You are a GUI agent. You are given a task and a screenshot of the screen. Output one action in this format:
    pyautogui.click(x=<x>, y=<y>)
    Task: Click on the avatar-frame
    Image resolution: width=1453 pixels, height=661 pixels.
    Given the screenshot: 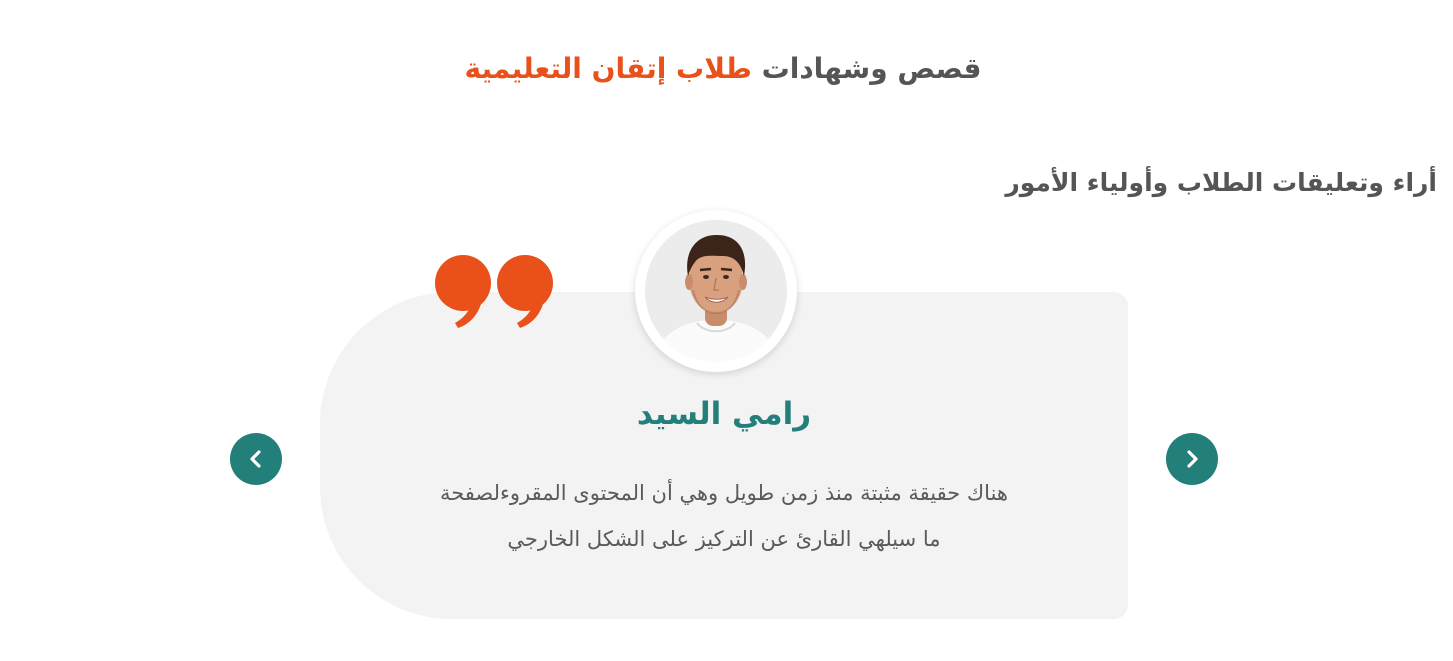 What is the action you would take?
    pyautogui.click(x=716, y=291)
    